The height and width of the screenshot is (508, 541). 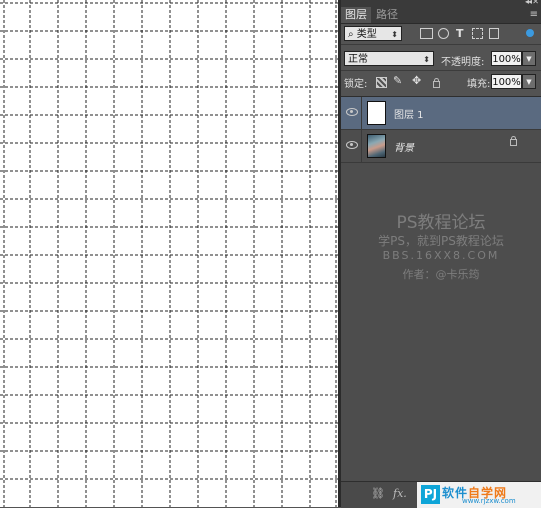 What do you see at coordinates (460, 33) in the screenshot?
I see `type-filter-icon: T` at bounding box center [460, 33].